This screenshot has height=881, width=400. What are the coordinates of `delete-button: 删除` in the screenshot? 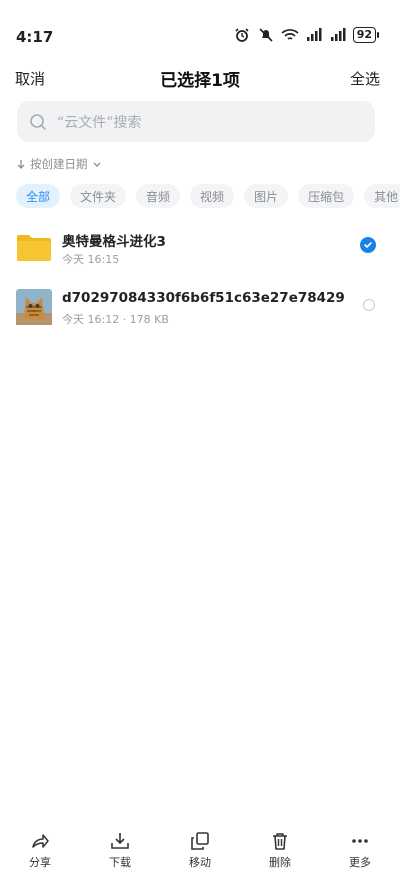 It's located at (280, 851).